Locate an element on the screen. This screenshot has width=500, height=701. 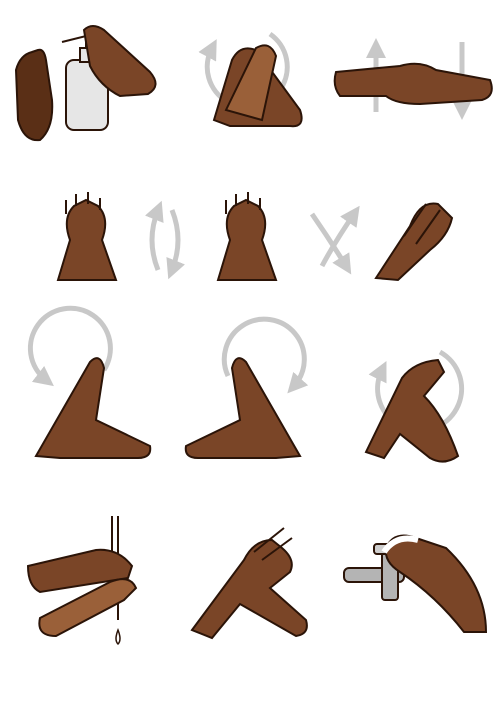
step-4-interlaced-fingers is located at coordinates (87, 236).